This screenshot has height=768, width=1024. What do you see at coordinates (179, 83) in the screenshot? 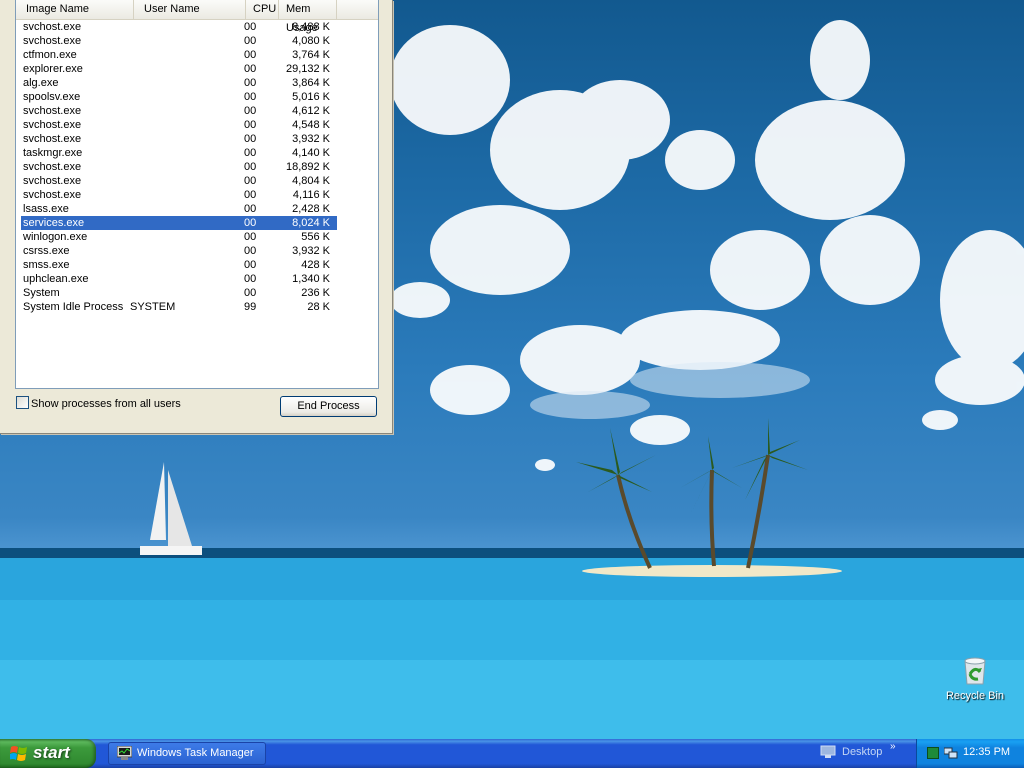
I see `process-row: alg.exe 00 3,864 K` at bounding box center [179, 83].